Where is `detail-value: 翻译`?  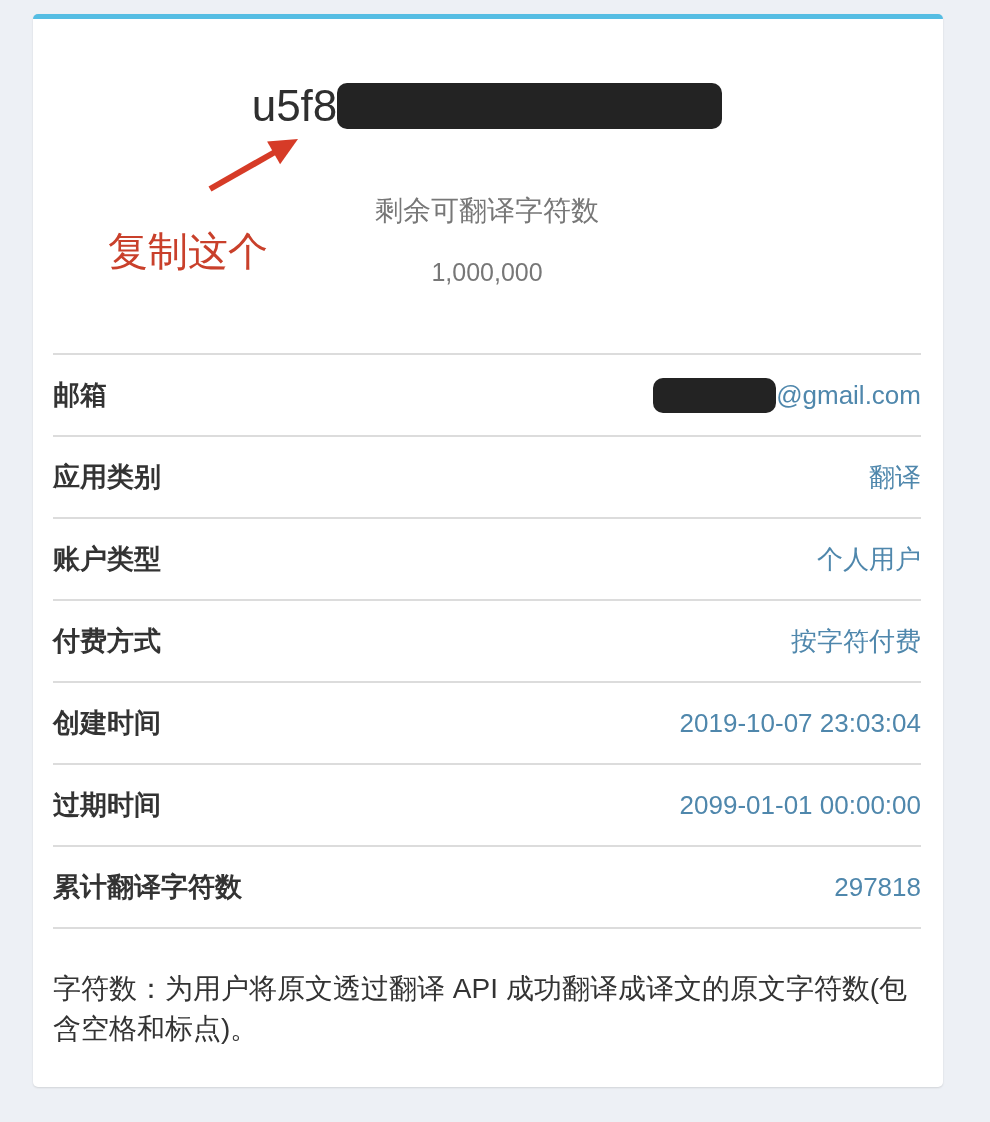
detail-value: 翻译 is located at coordinates (895, 477).